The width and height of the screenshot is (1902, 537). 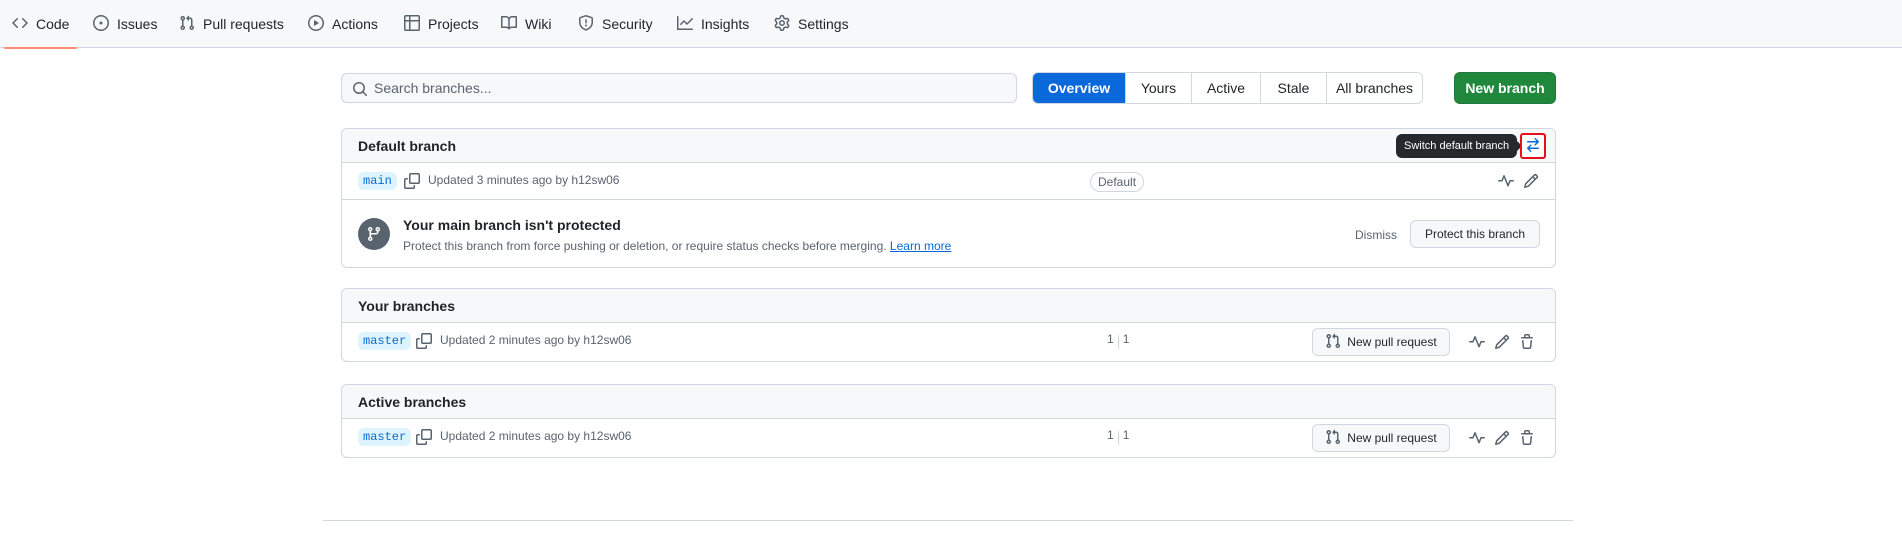 What do you see at coordinates (685, 24) in the screenshot?
I see `graph-icon` at bounding box center [685, 24].